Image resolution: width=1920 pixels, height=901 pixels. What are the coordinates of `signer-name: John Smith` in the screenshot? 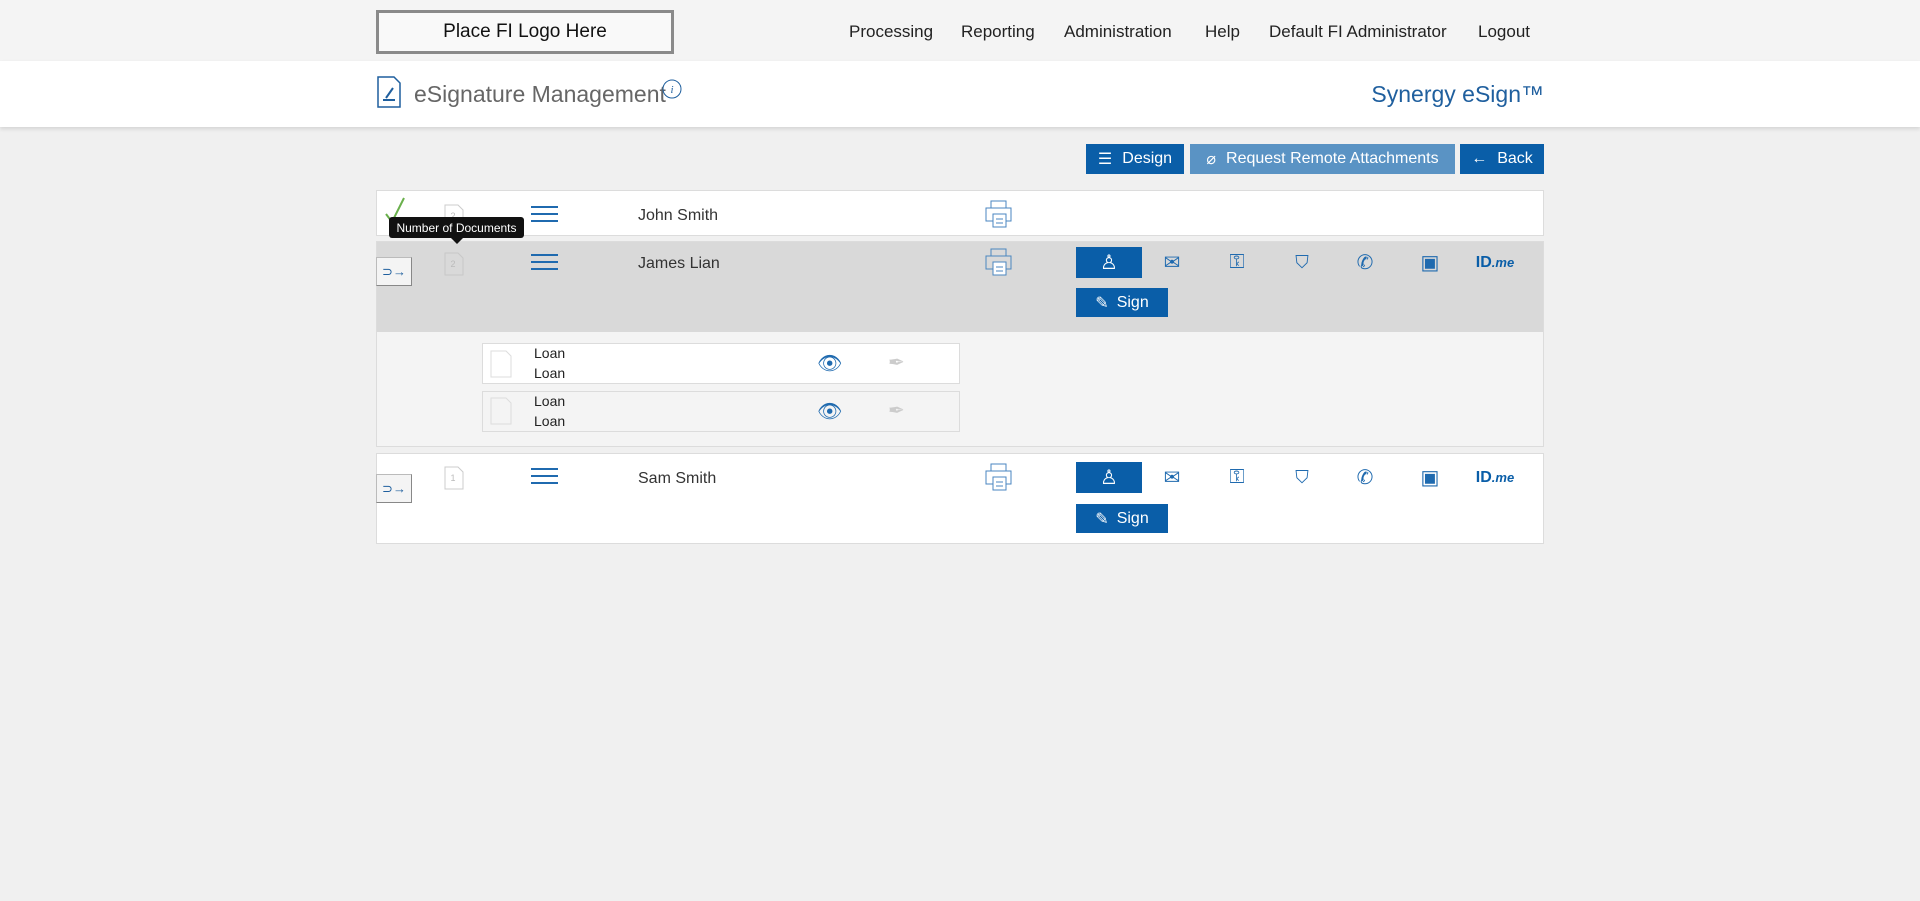 It's located at (678, 215).